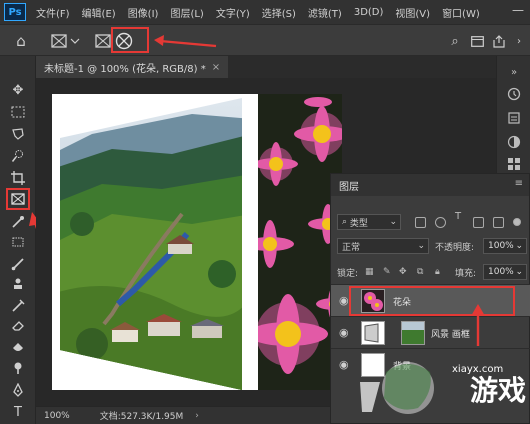 This screenshot has width=530, height=424. Describe the element at coordinates (185, 41) in the screenshot. I see `annotation-arrow-options` at that location.